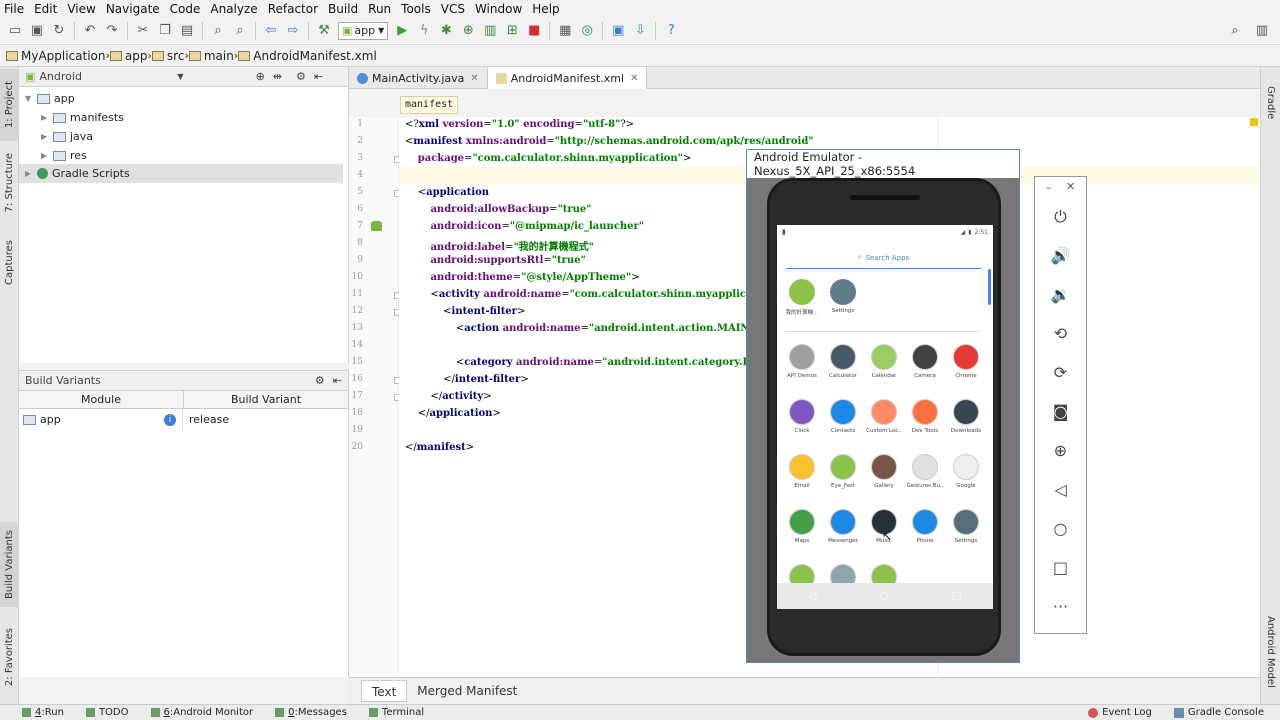  What do you see at coordinates (1060, 489) in the screenshot?
I see `back-icon: ◁` at bounding box center [1060, 489].